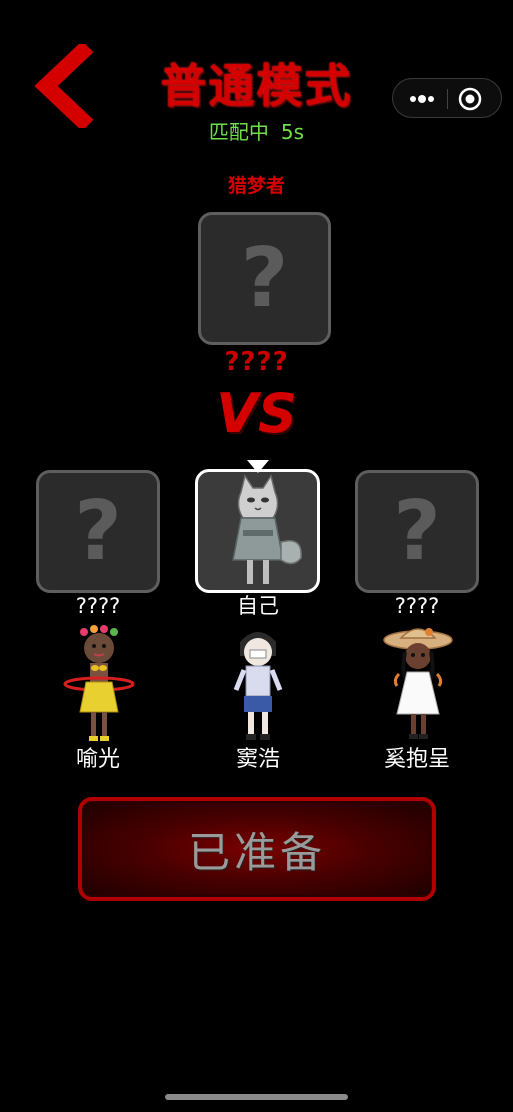 The image size is (513, 1112). I want to click on self-indicator-arrow, so click(258, 466).